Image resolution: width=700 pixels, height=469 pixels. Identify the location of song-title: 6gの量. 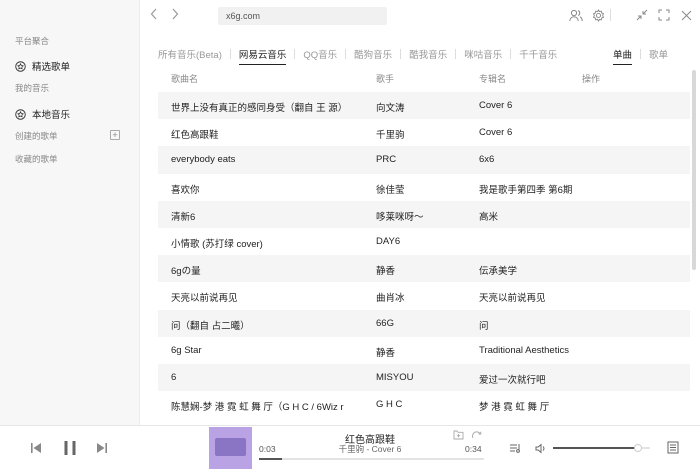
(186, 272).